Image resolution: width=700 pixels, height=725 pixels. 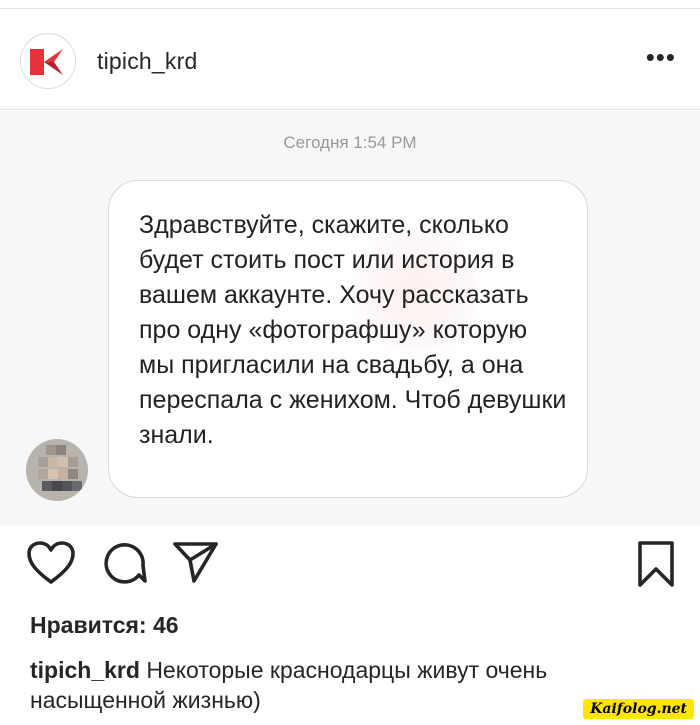 I want to click on share-button, so click(x=196, y=565).